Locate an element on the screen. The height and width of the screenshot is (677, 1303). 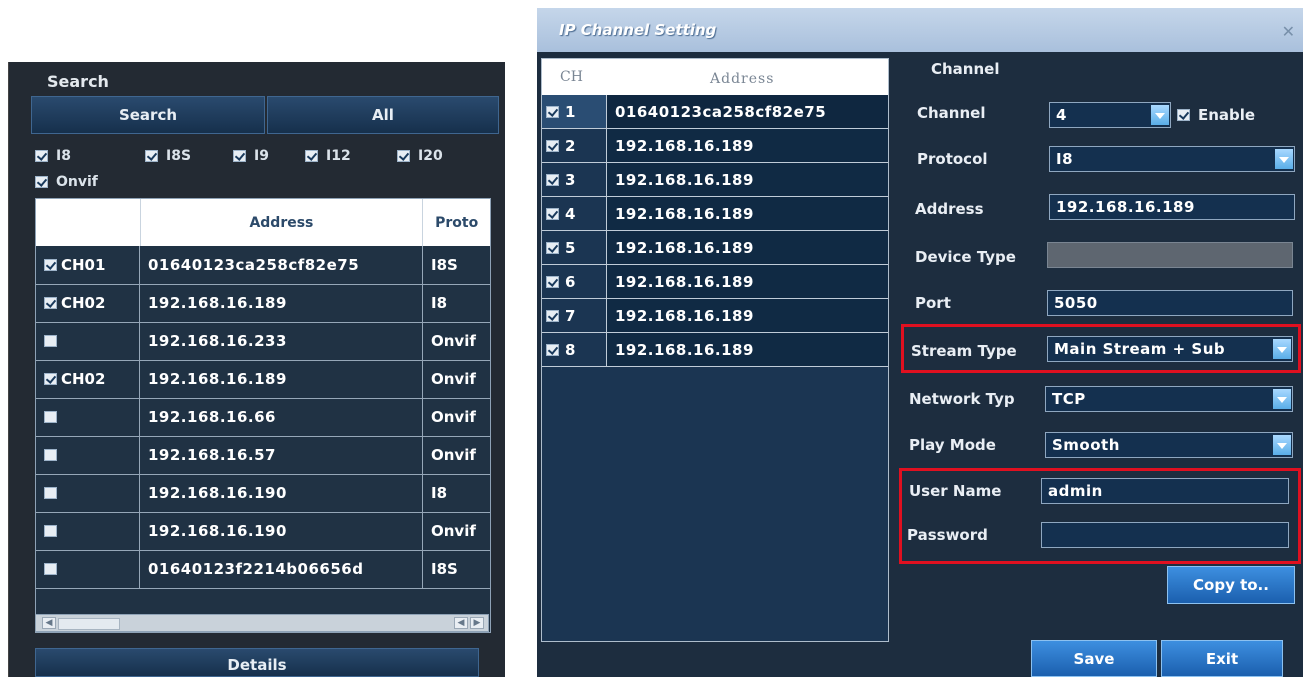
channel-select: 4 is located at coordinates (1110, 115).